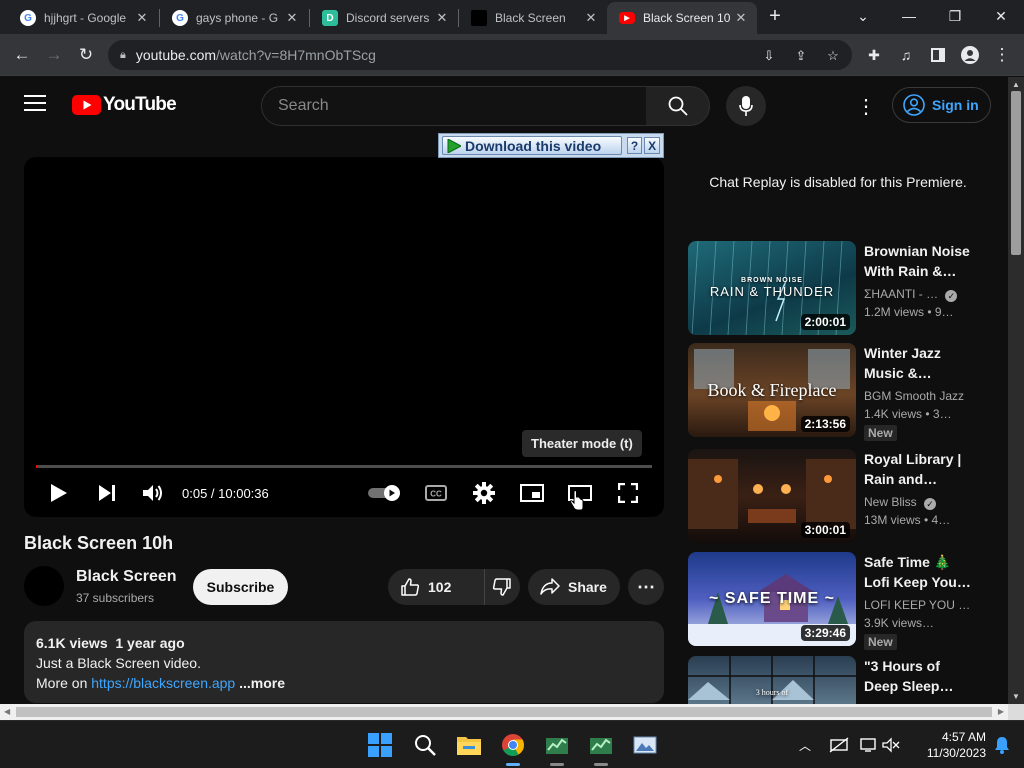  I want to click on tab-black-screen: Black Screen ✕, so click(533, 18).